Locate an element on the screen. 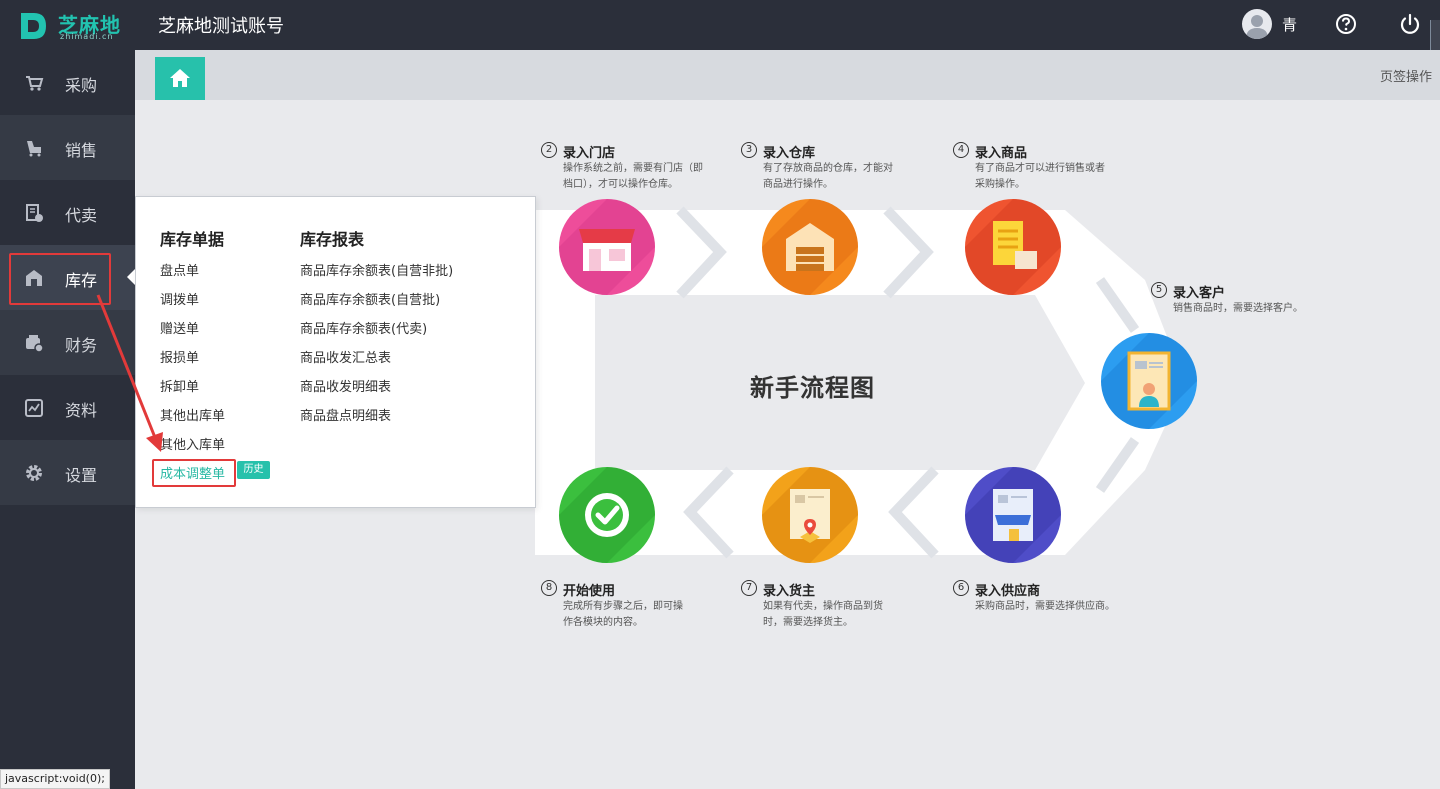 Image resolution: width=1440 pixels, height=789 pixels. step-number: 2 is located at coordinates (549, 150).